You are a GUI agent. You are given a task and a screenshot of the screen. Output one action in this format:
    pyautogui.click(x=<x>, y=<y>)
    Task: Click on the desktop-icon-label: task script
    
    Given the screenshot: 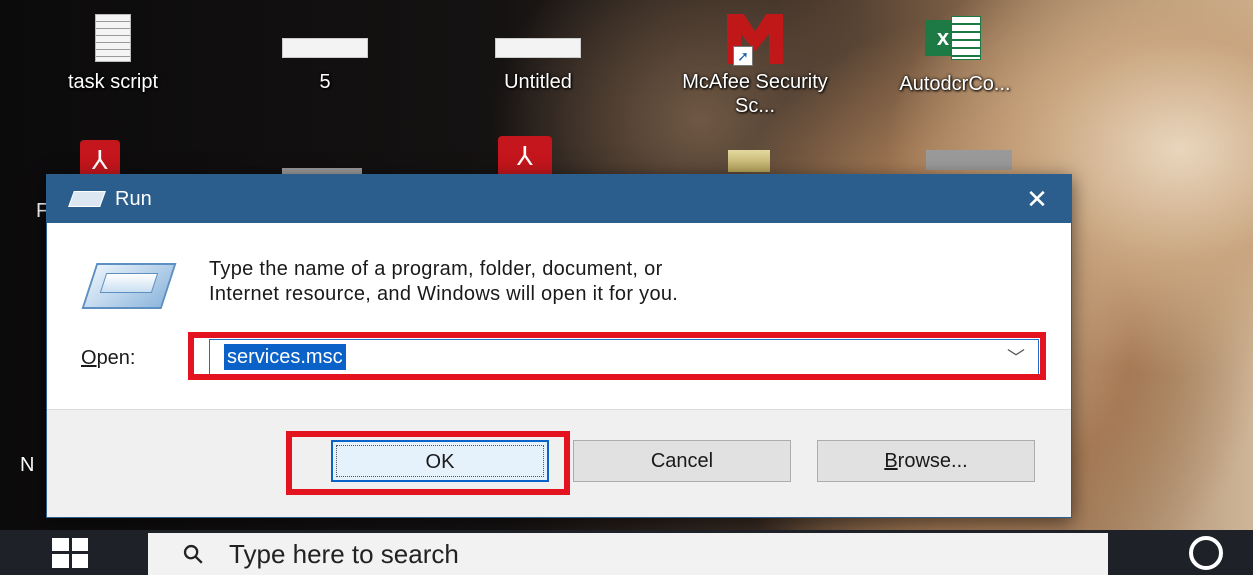 What is the action you would take?
    pyautogui.click(x=113, y=82)
    